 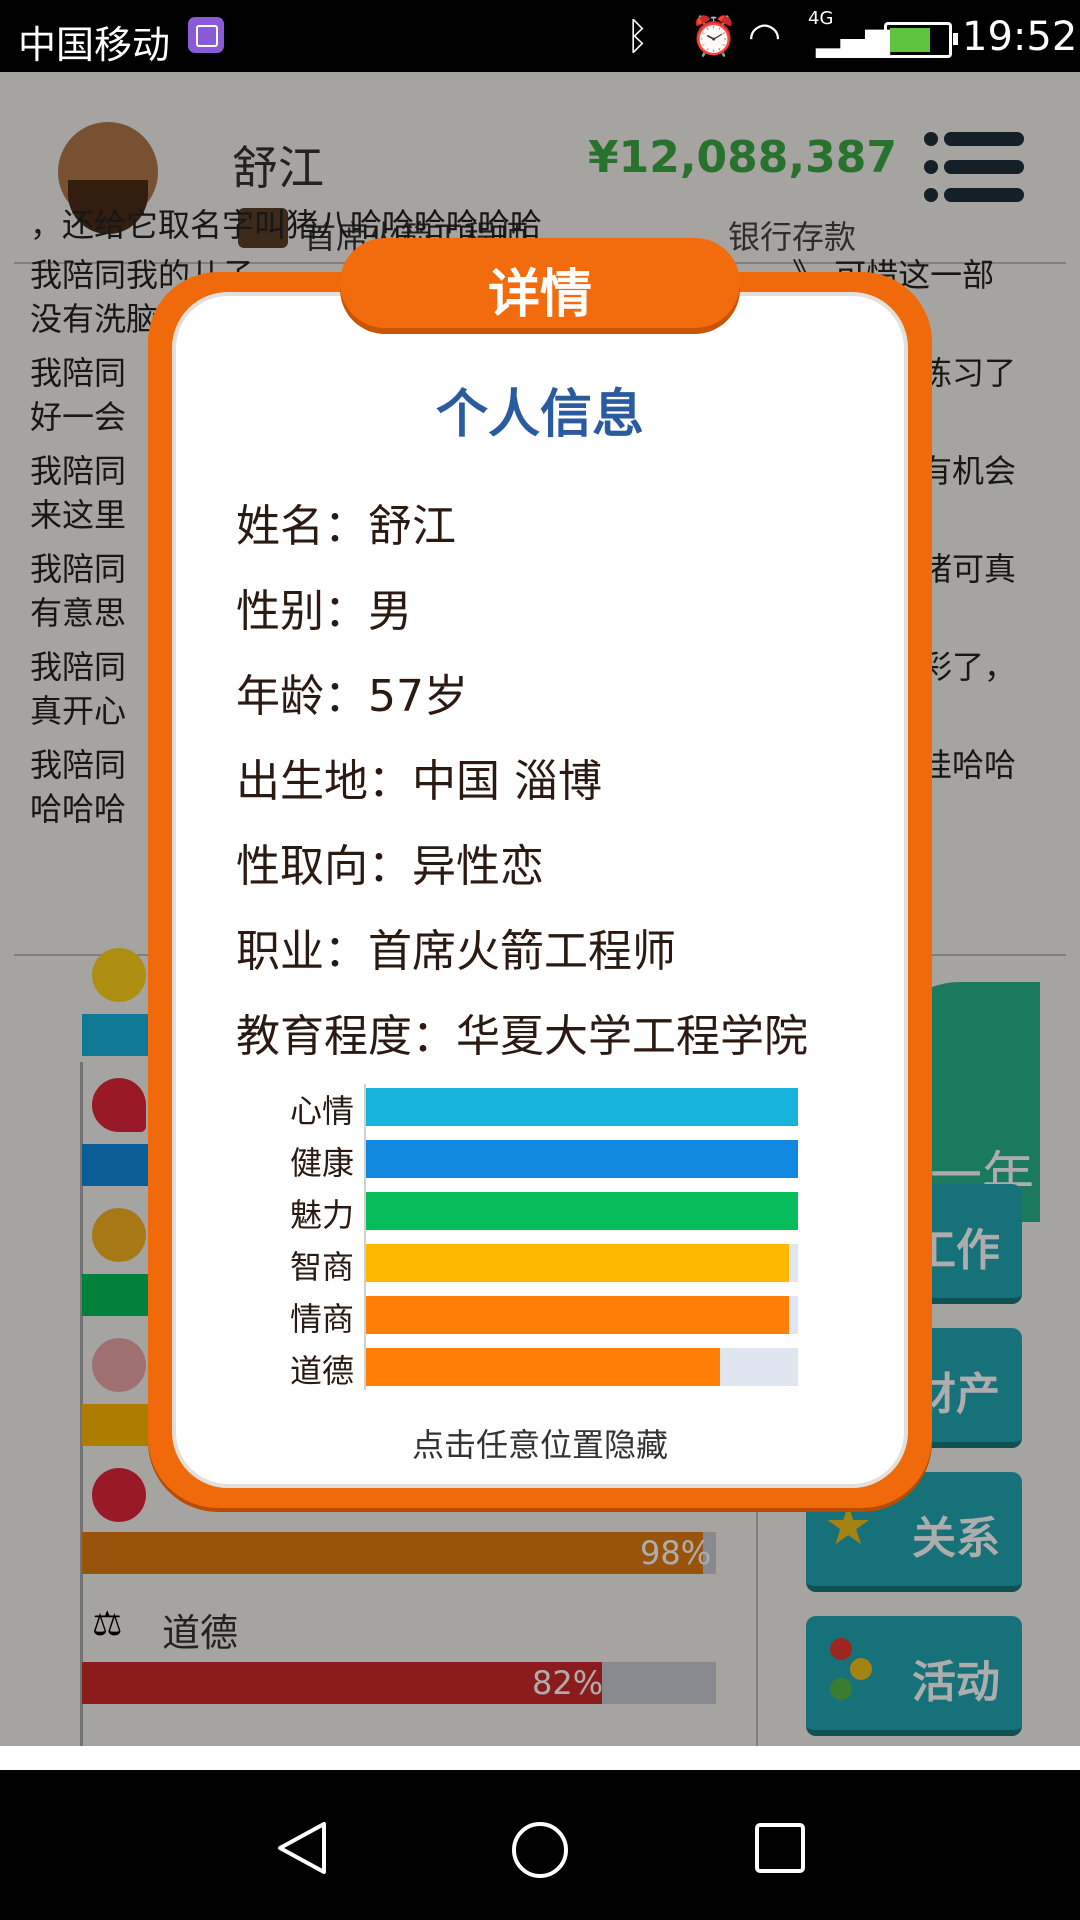 I want to click on wifi-icon: ◠, so click(x=765, y=36).